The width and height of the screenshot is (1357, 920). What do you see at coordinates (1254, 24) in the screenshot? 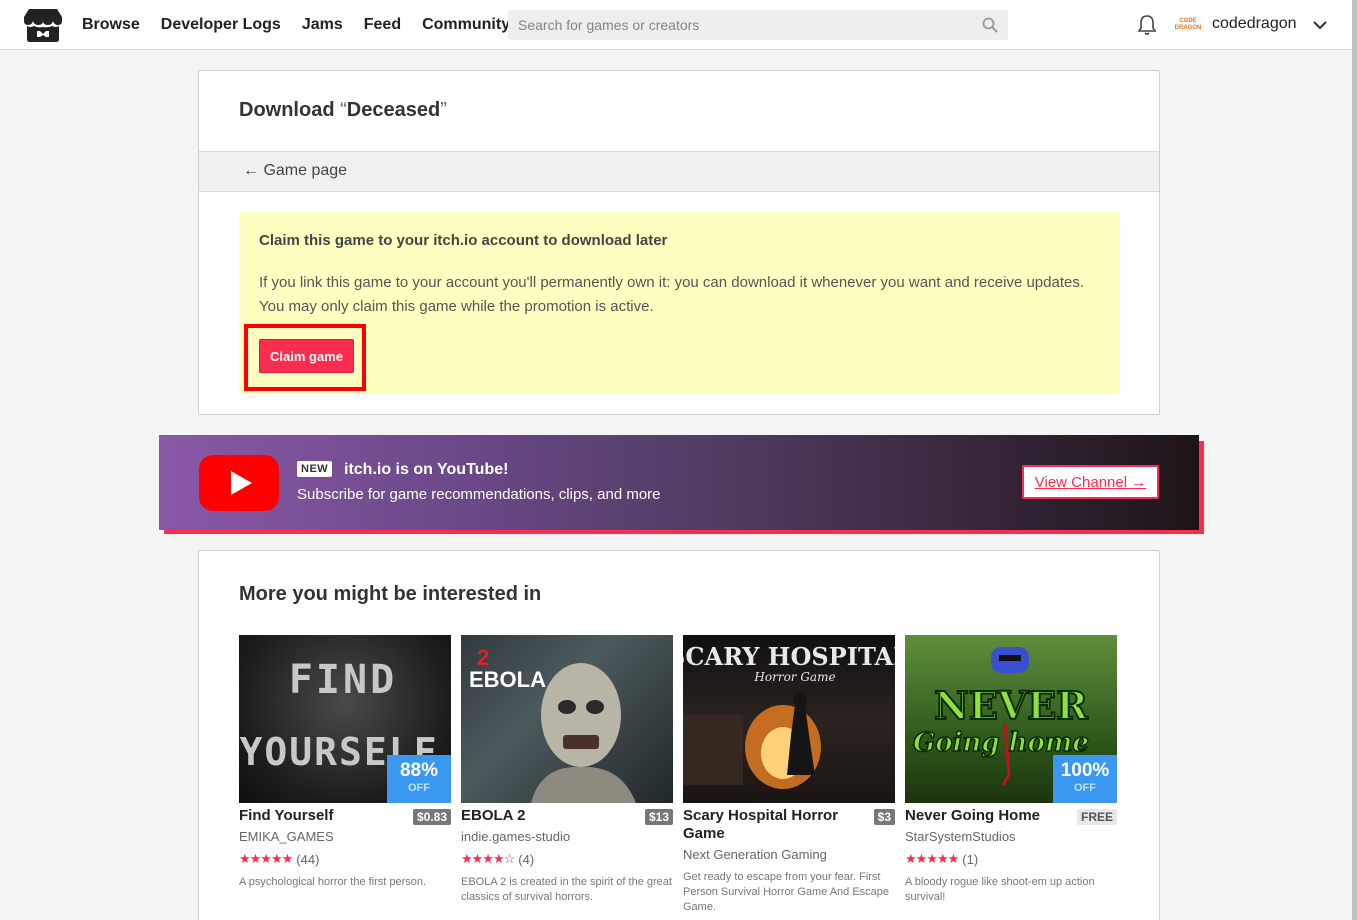
I see `username: codedragon` at bounding box center [1254, 24].